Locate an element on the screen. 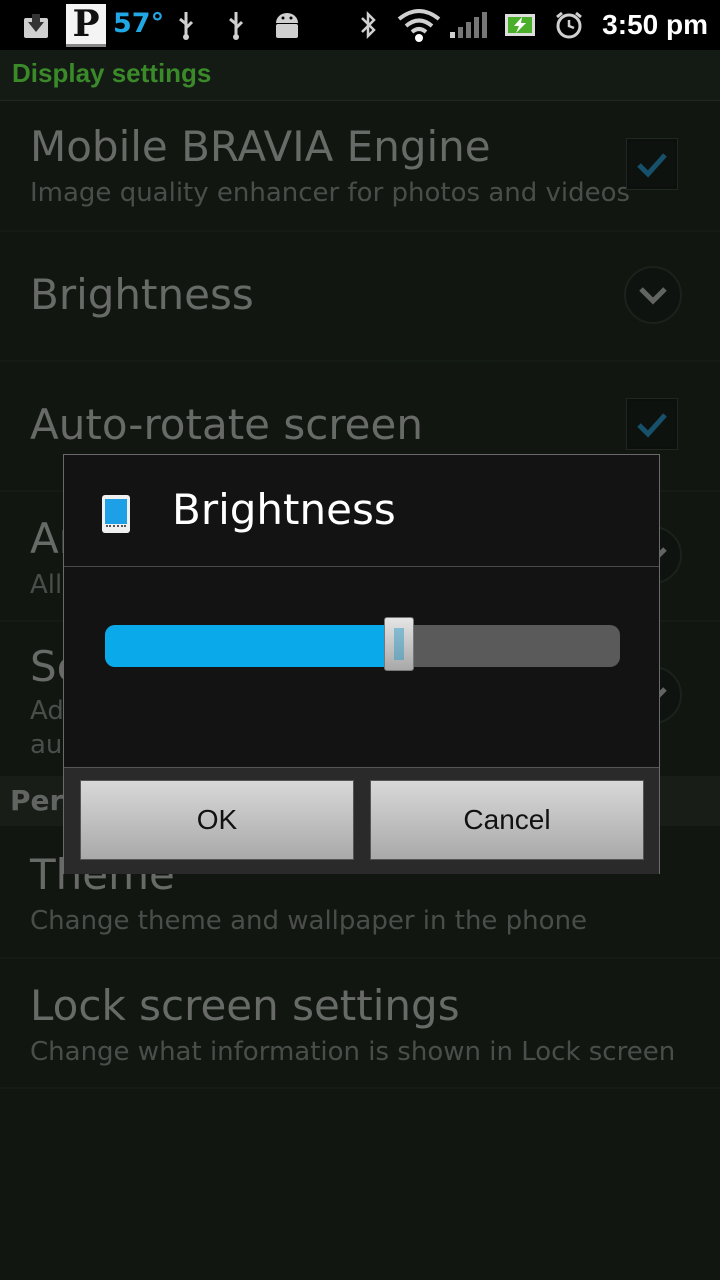 This screenshot has width=720, height=1280. pref-brightness: Brightness is located at coordinates (360, 296).